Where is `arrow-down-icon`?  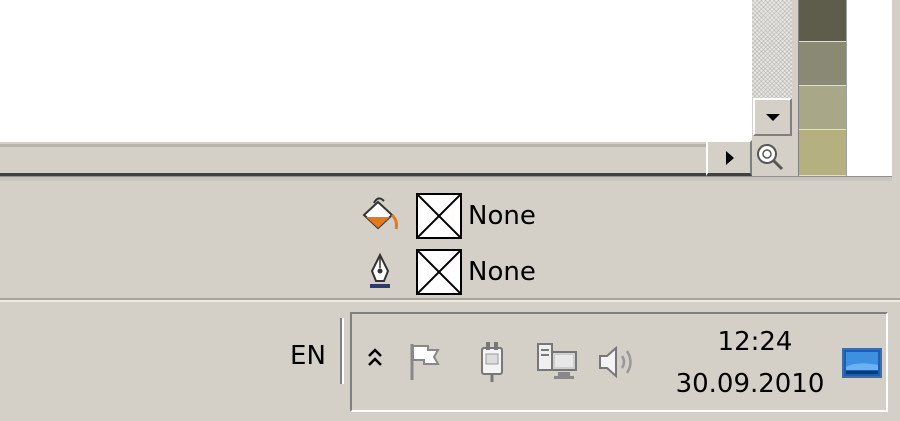 arrow-down-icon is located at coordinates (773, 117).